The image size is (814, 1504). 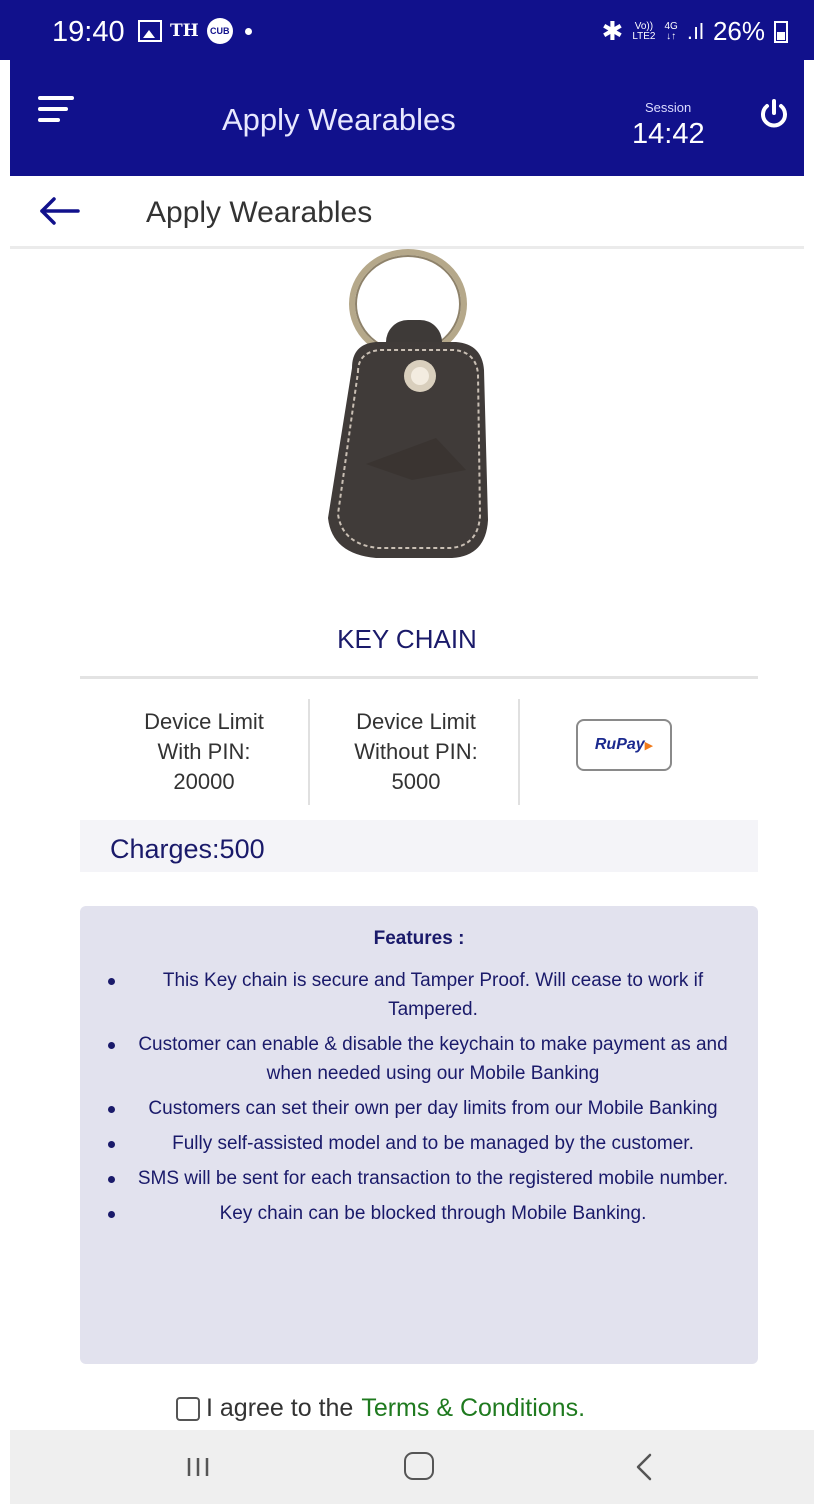 I want to click on menu-icon, so click(x=56, y=111).